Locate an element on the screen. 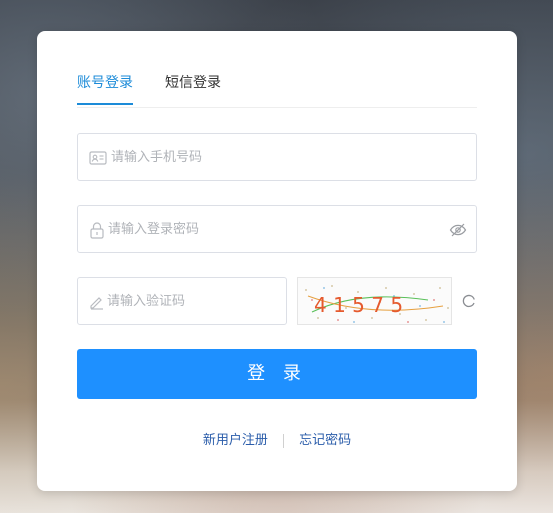  forgot-password-link: 忘记密码 is located at coordinates (325, 440).